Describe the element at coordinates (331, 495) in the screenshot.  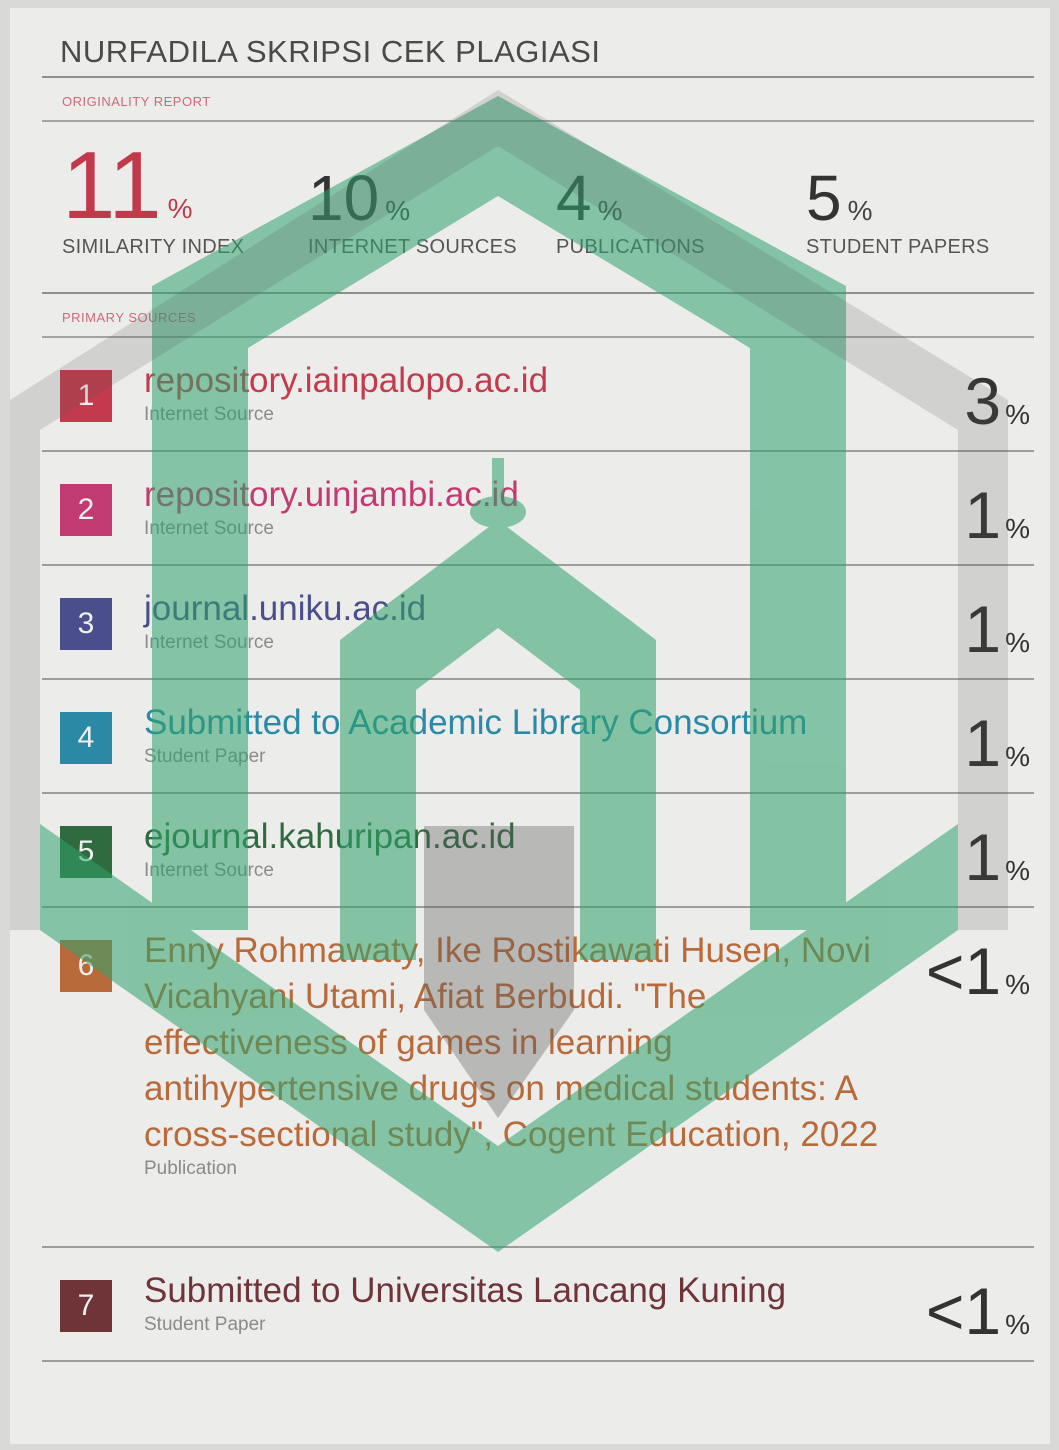
I see `source-title-text: repository.uinjambi.ac.id` at that location.